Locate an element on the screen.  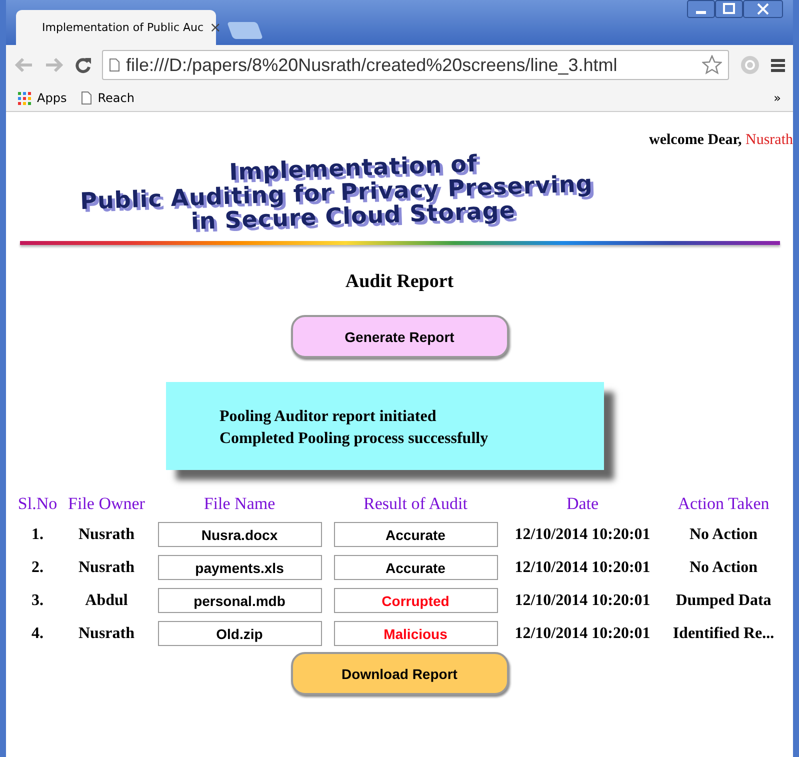
new-tab-button is located at coordinates (245, 30).